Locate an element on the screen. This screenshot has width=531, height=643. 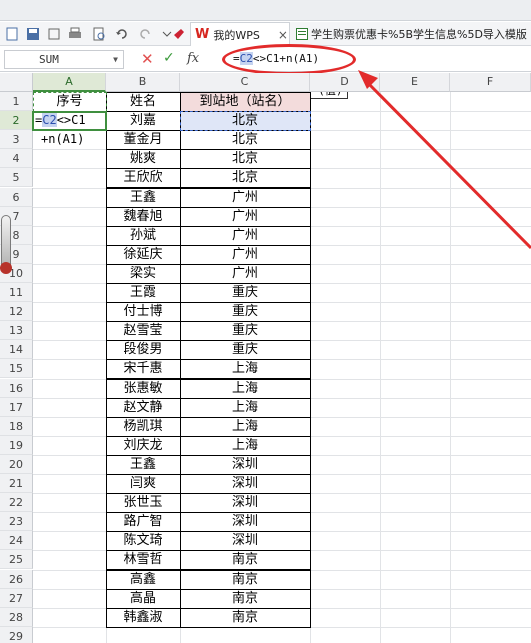
tab-spreadsheet: 学生购票优惠卡%5B学生信息%5D导入模版 is located at coordinates (411, 34).